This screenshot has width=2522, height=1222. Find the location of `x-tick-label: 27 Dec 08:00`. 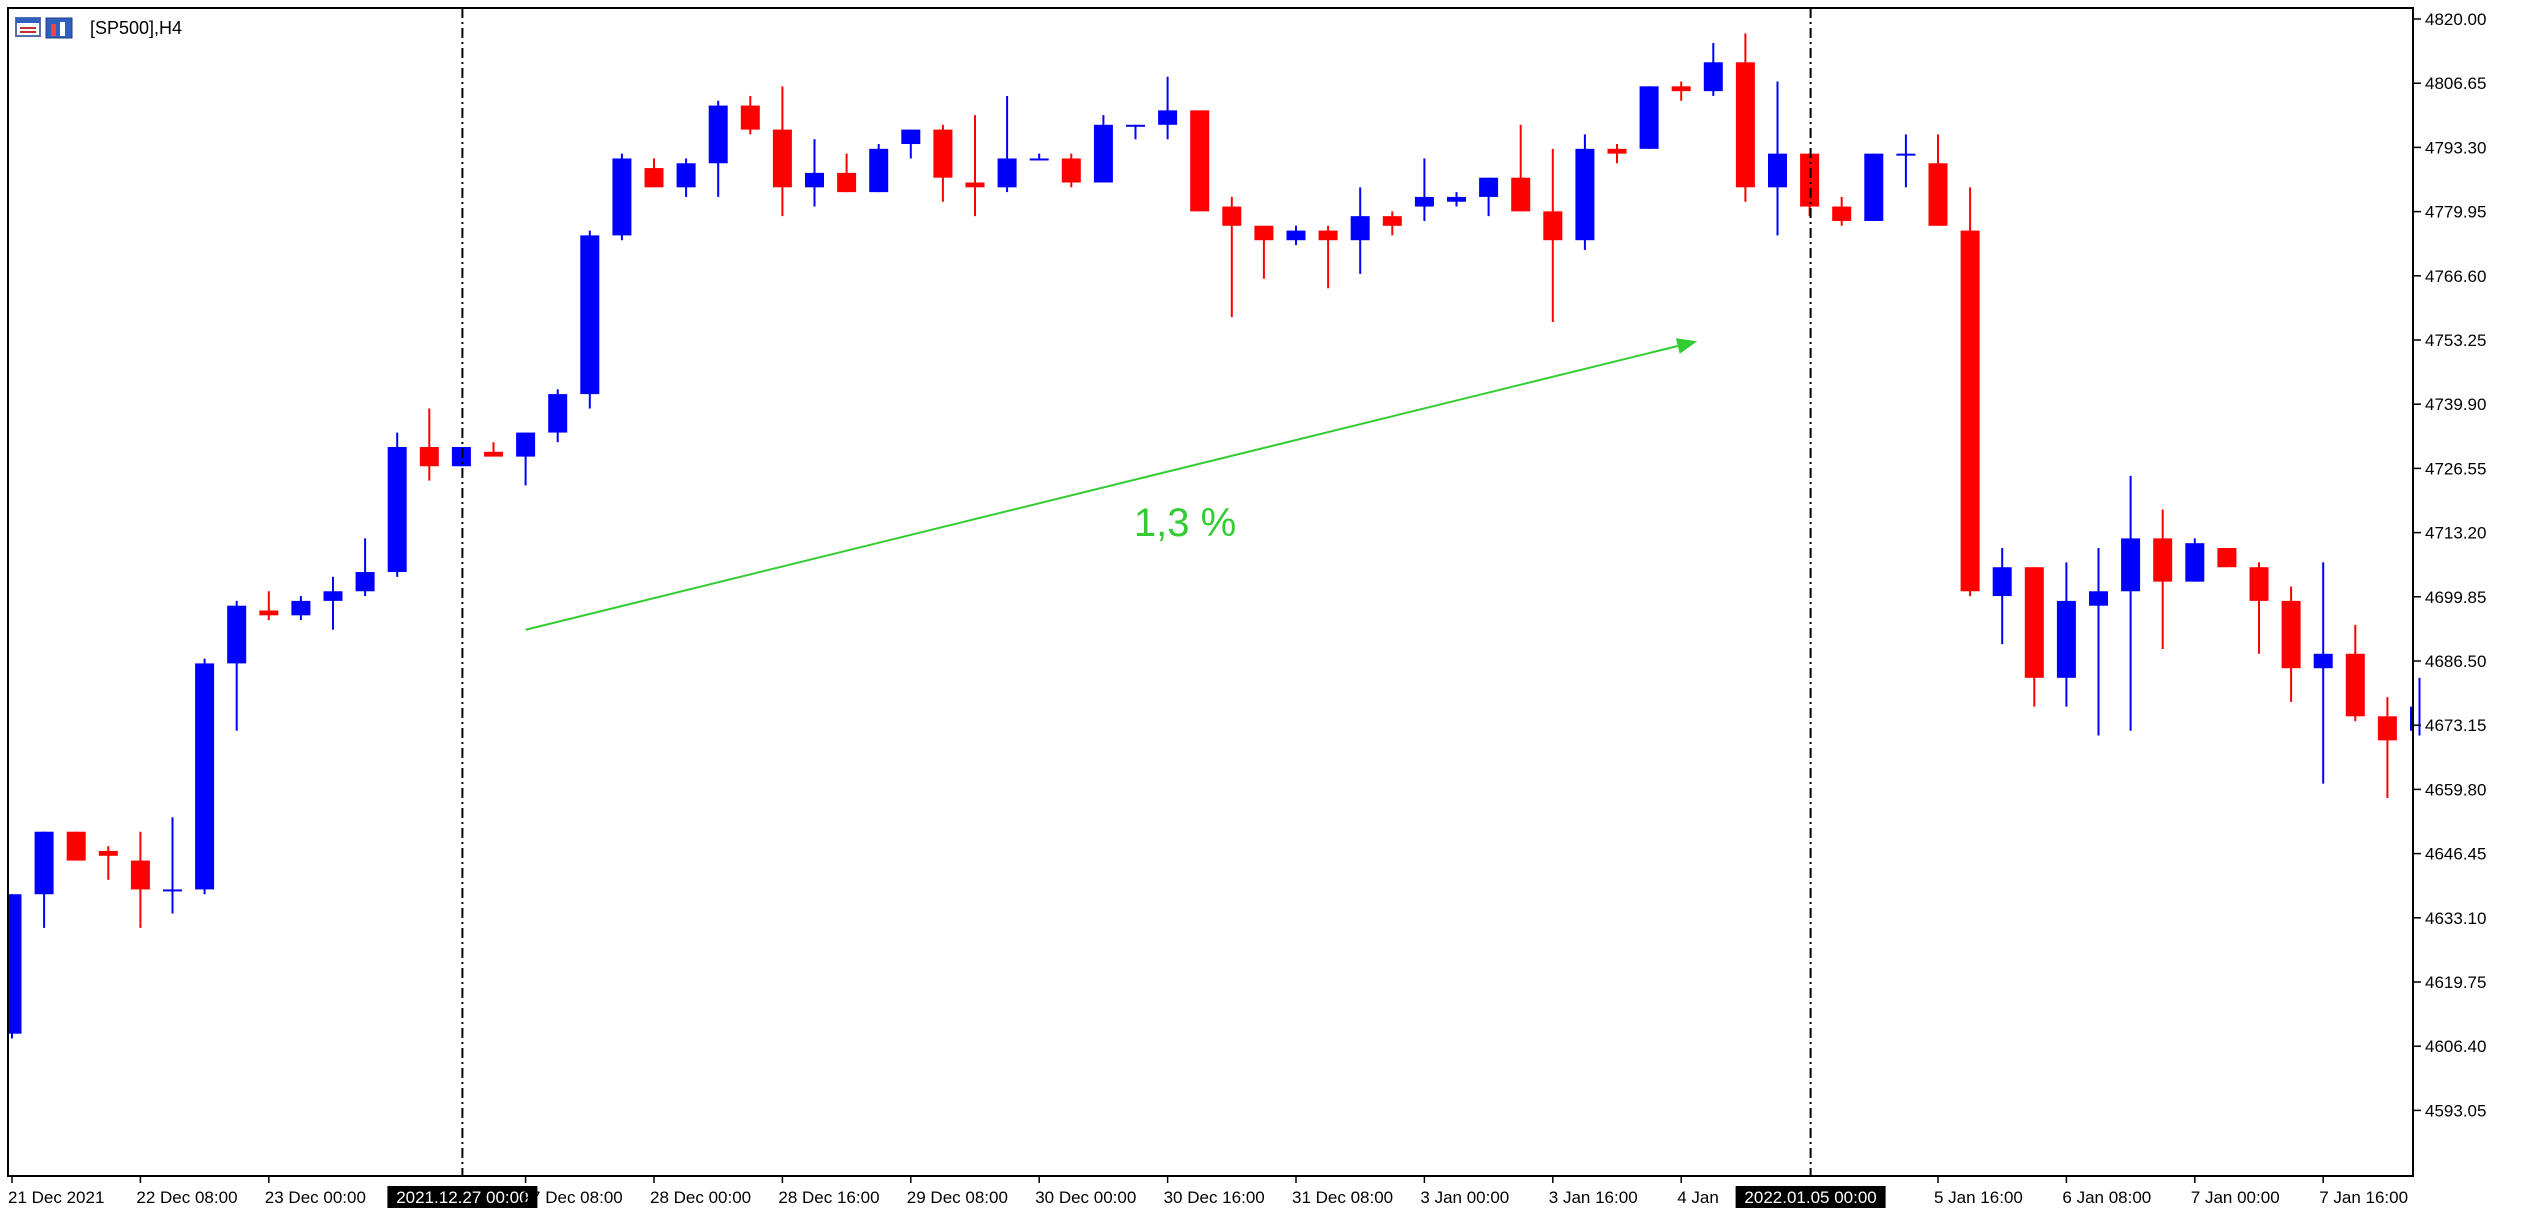

x-tick-label: 27 Dec 08:00 is located at coordinates (572, 1197).